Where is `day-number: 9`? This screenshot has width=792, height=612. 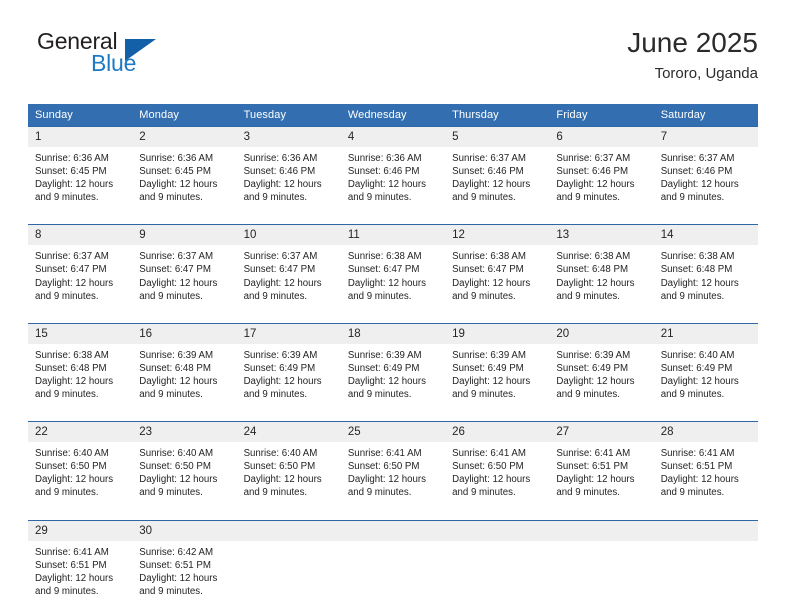
day-number: 9 is located at coordinates (184, 235).